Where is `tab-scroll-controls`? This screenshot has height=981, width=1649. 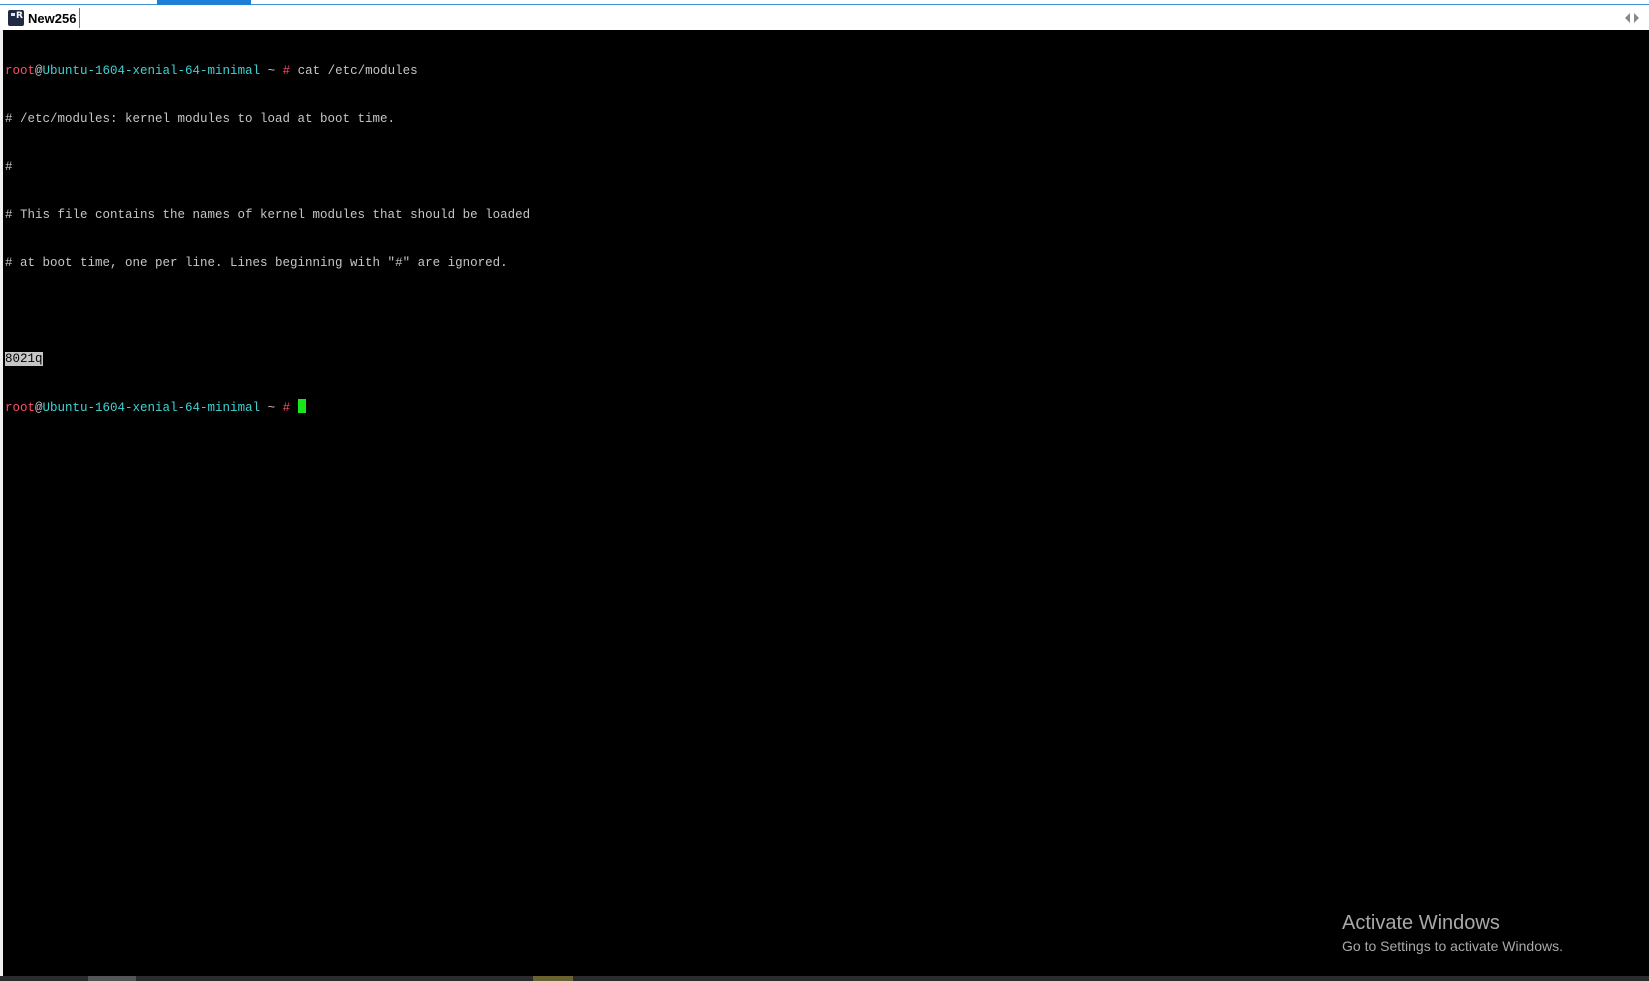 tab-scroll-controls is located at coordinates (1632, 18).